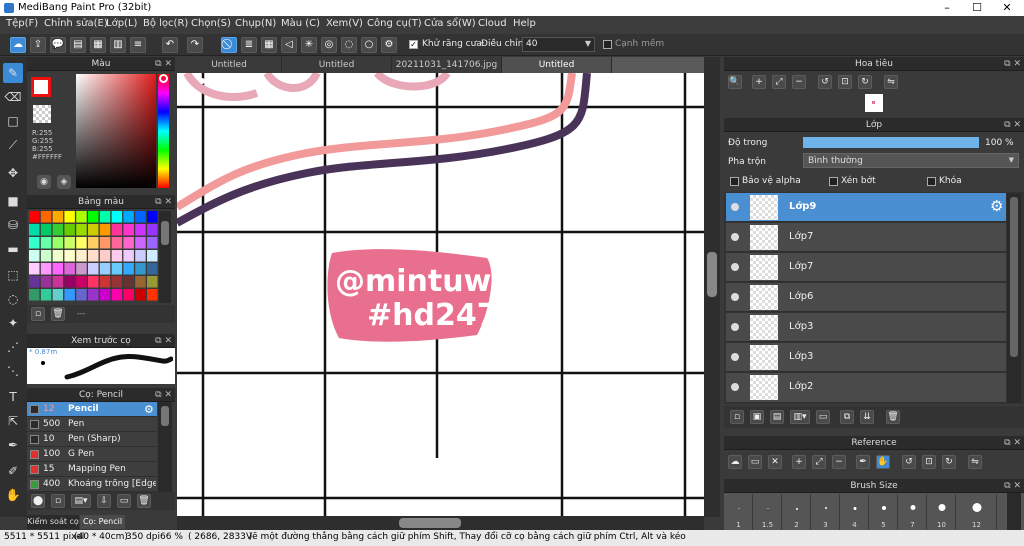 The image size is (1024, 546). Describe the element at coordinates (78, 45) in the screenshot. I see `page-icon: ▤` at that location.